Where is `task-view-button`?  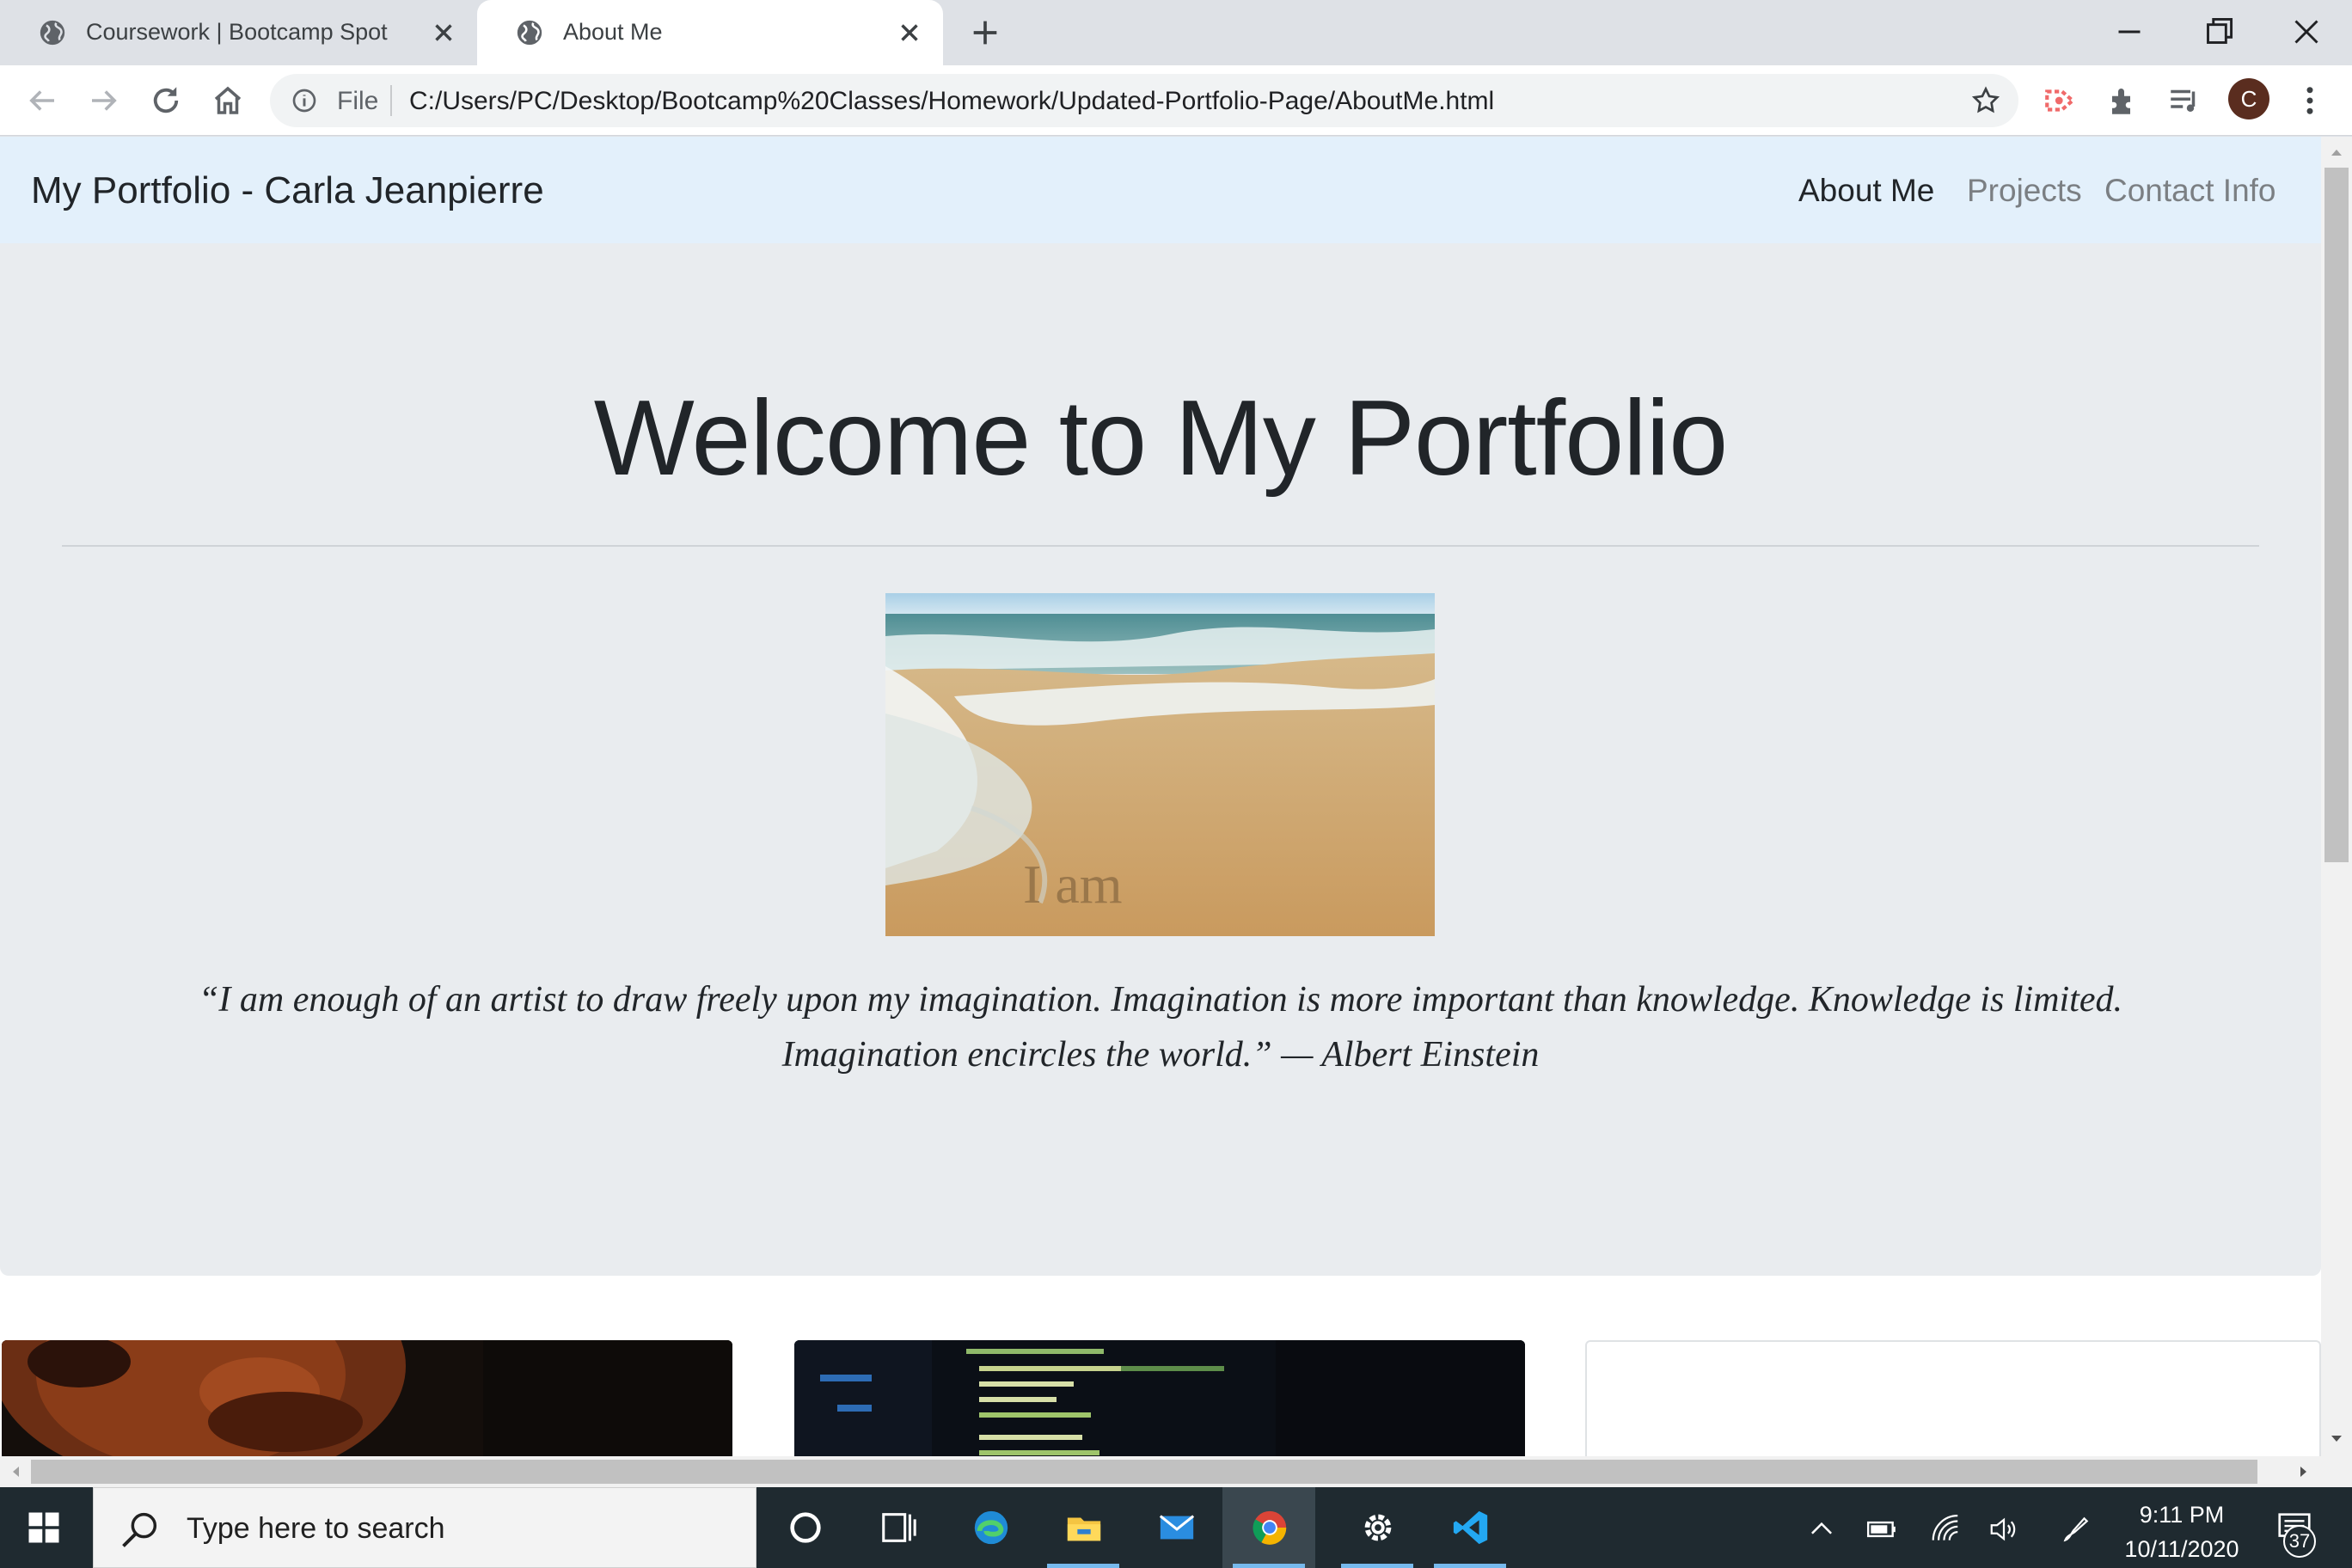
task-view-button is located at coordinates (897, 1527).